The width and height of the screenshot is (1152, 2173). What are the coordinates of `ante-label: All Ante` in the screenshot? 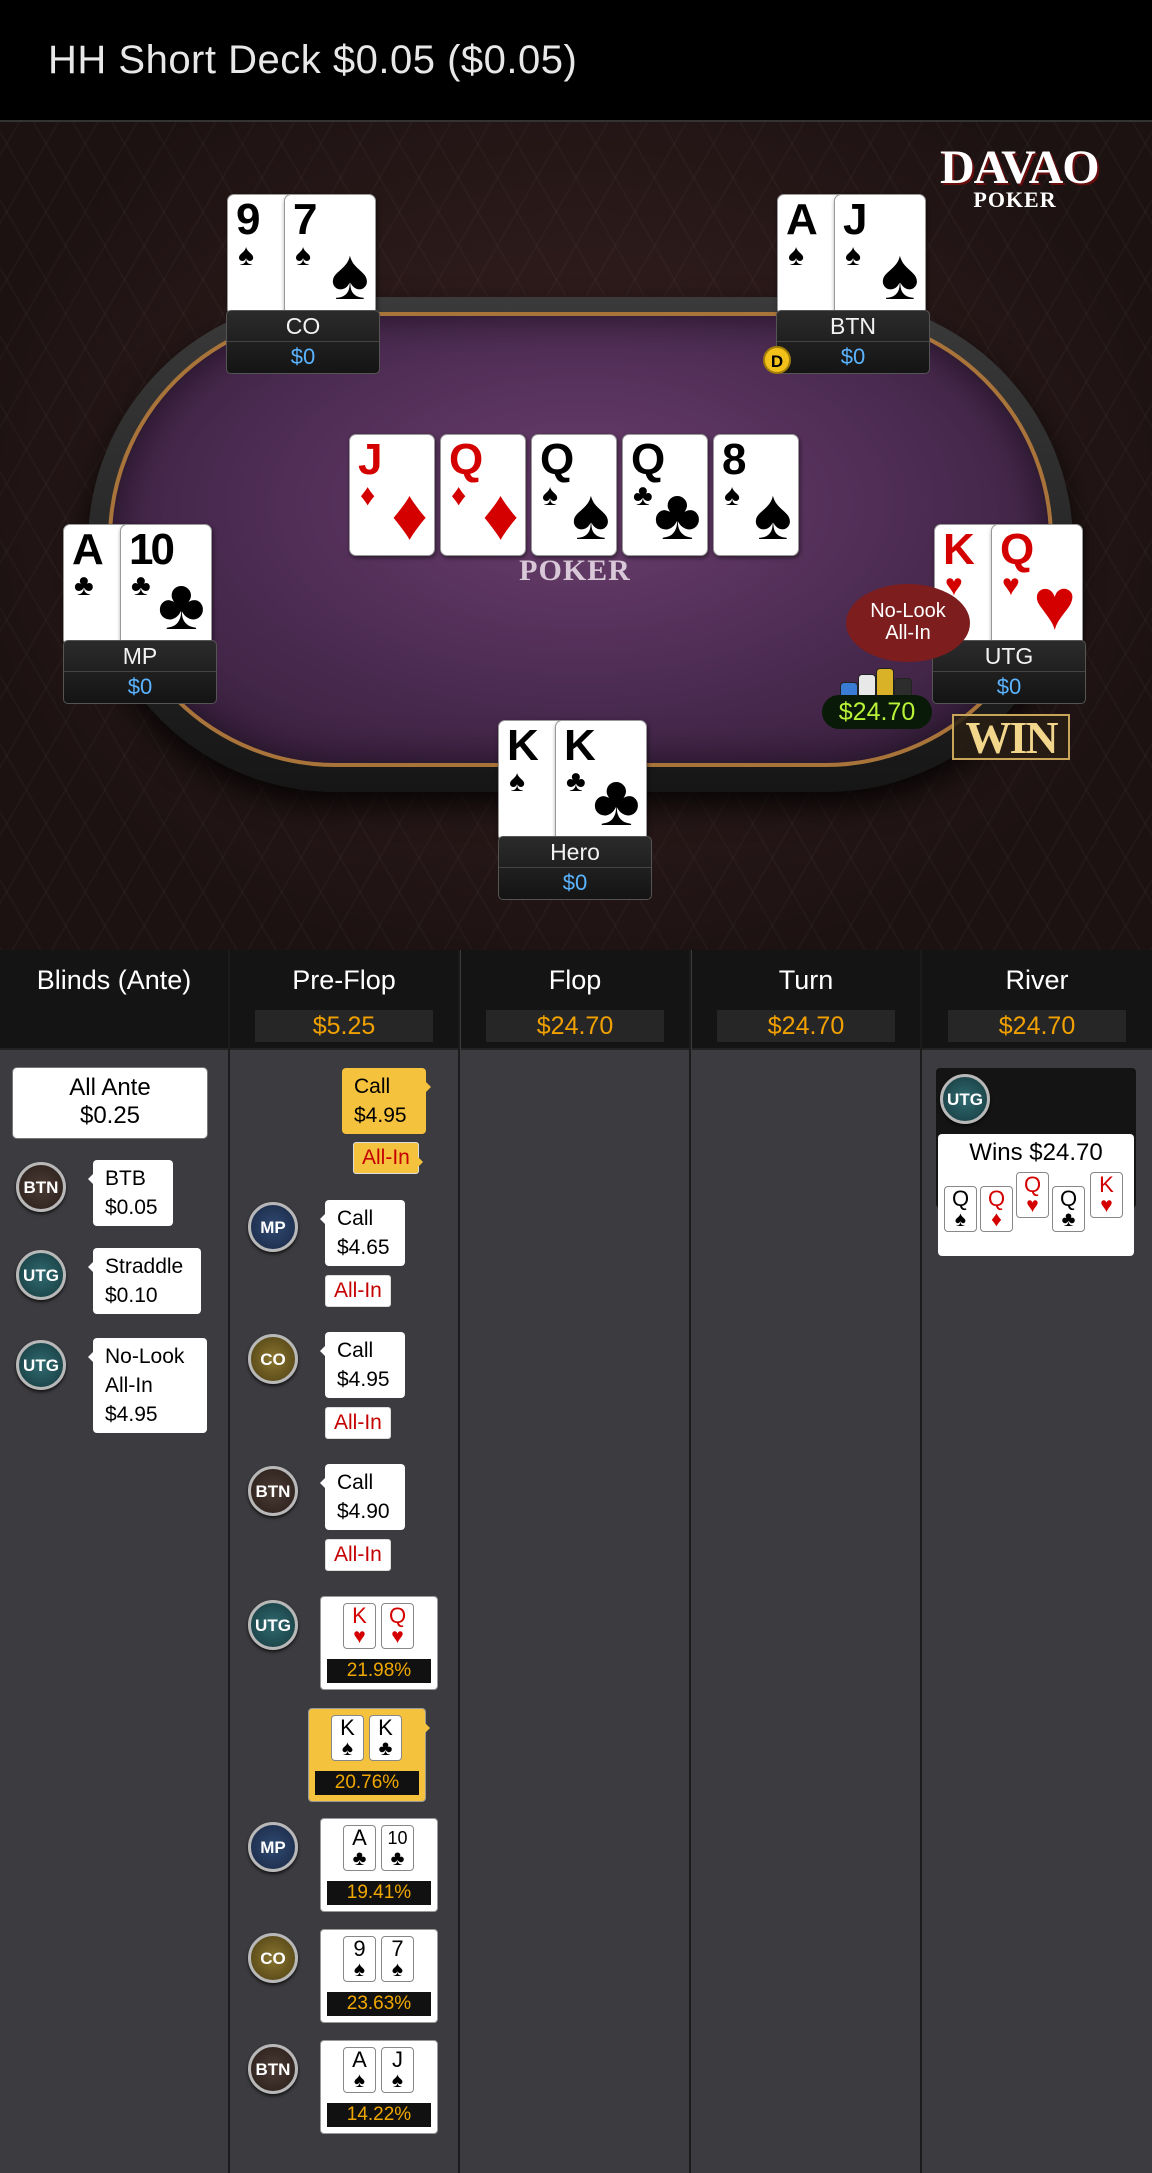 It's located at (110, 1087).